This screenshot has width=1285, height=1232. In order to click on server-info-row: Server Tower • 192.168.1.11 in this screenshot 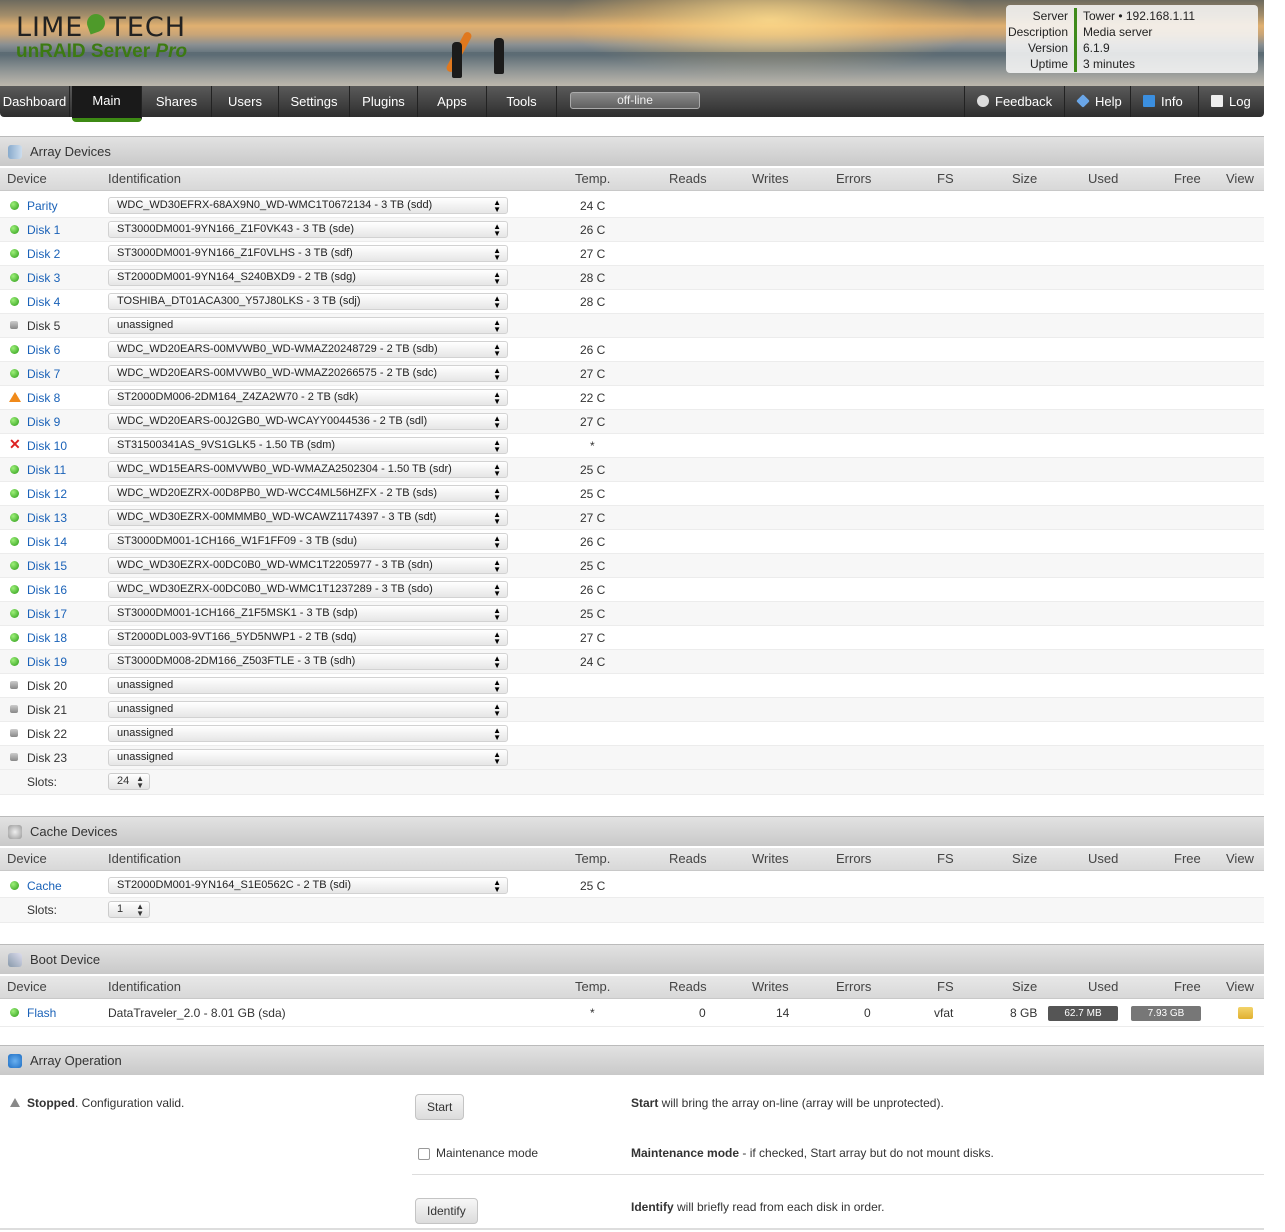, I will do `click(1132, 16)`.